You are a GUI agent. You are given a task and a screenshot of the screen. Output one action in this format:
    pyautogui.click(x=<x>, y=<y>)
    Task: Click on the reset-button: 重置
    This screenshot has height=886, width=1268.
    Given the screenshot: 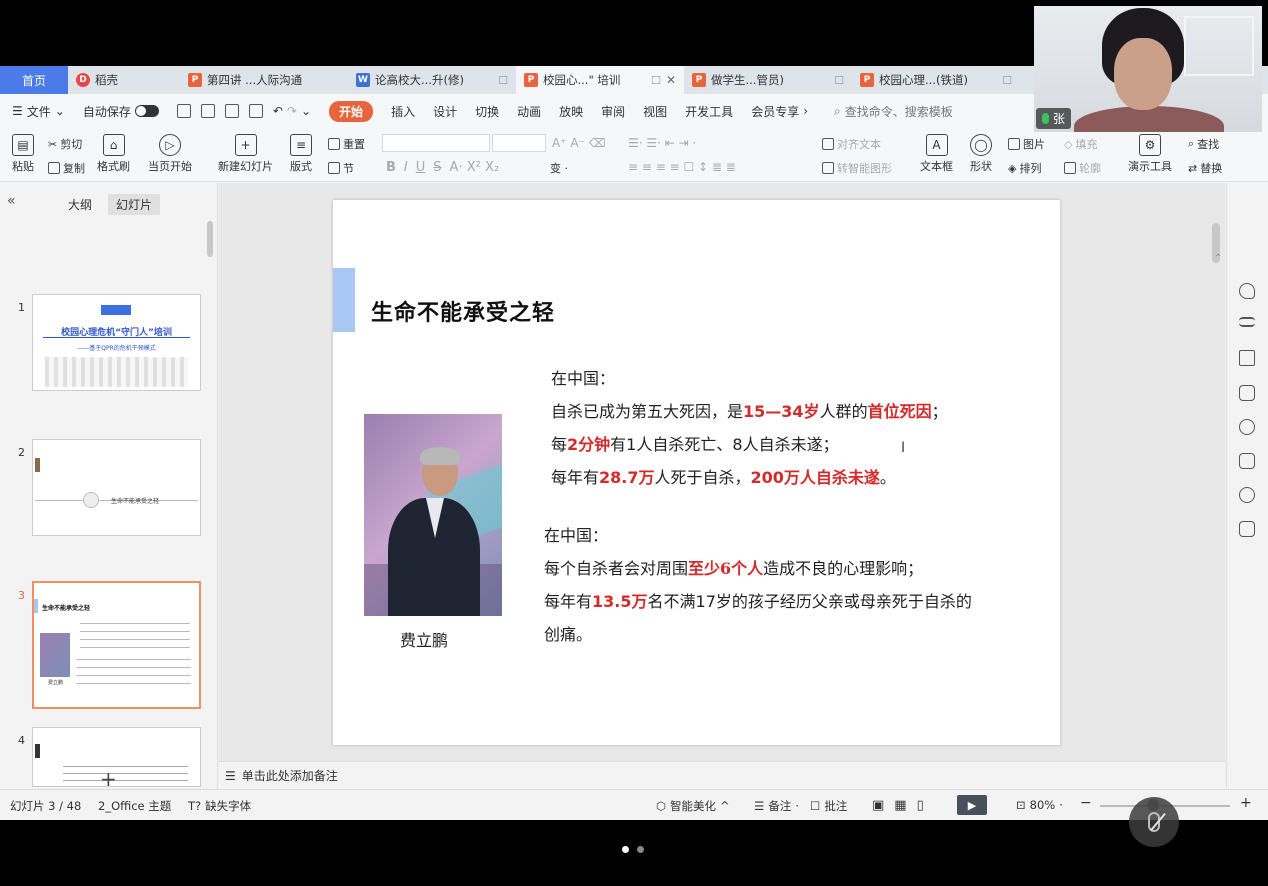 What is the action you would take?
    pyautogui.click(x=346, y=144)
    